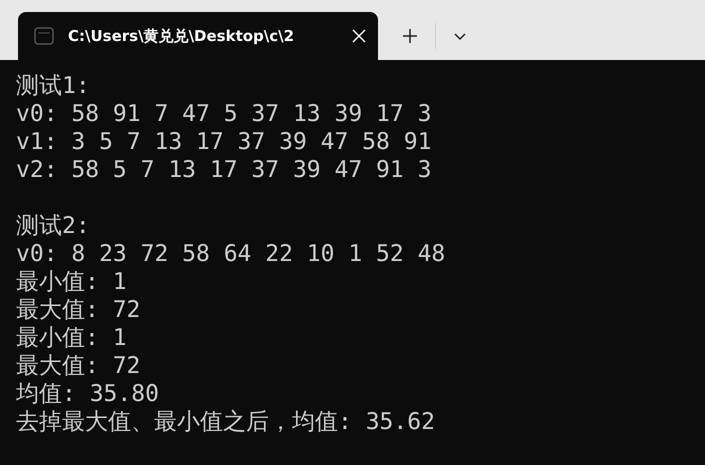  What do you see at coordinates (224, 114) in the screenshot?
I see `console-line: v0: 58 91 7 47 5 37 13 39 17 3` at bounding box center [224, 114].